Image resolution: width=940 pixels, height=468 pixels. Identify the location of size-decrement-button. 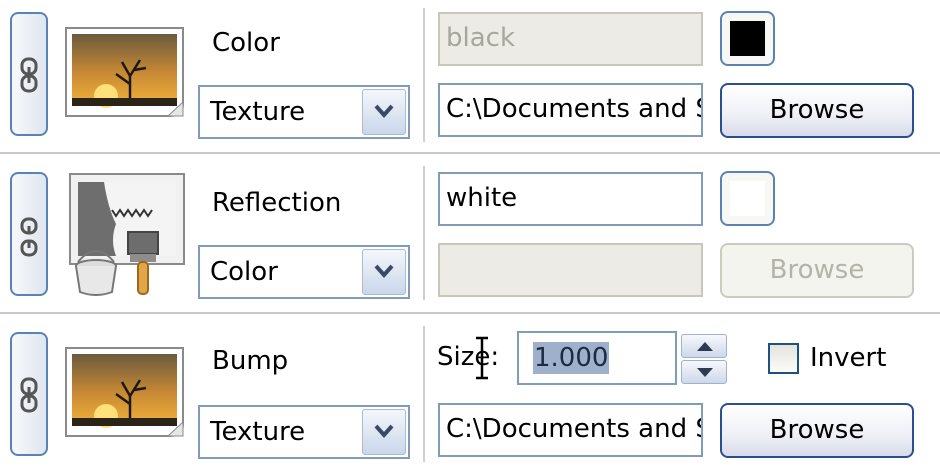
(704, 372).